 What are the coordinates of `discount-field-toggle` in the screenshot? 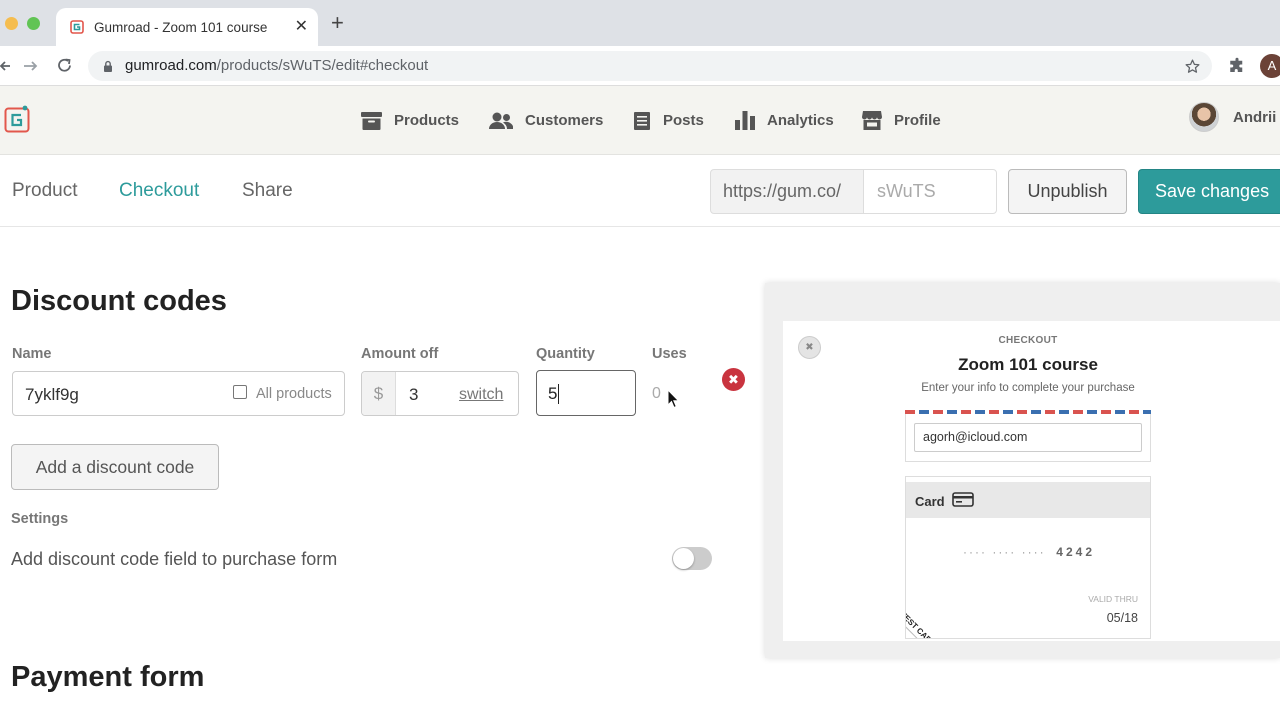 It's located at (692, 558).